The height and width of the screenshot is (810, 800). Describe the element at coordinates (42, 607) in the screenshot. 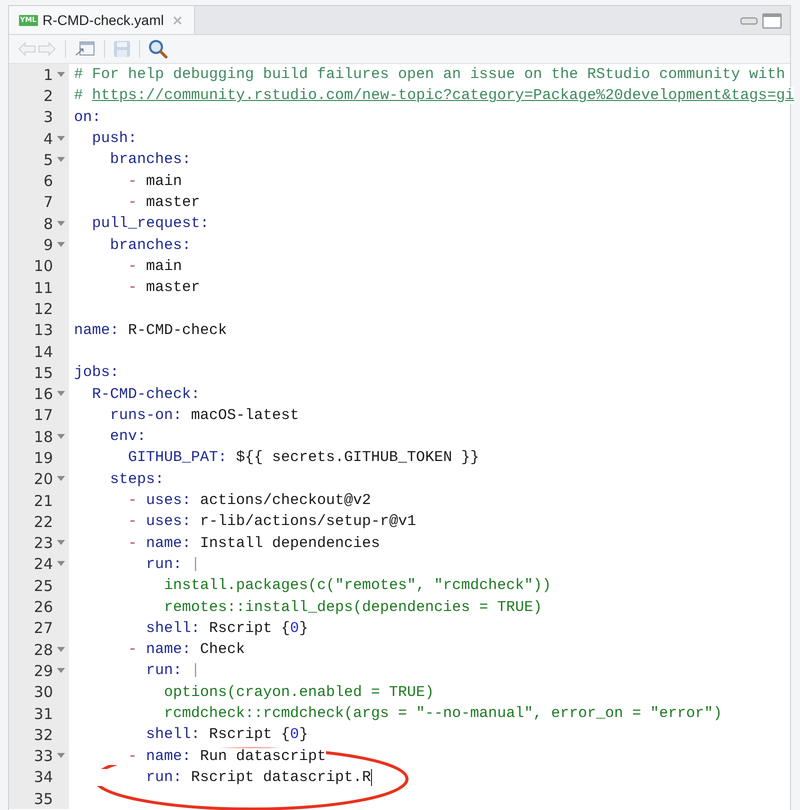

I see `line-number: 26` at that location.